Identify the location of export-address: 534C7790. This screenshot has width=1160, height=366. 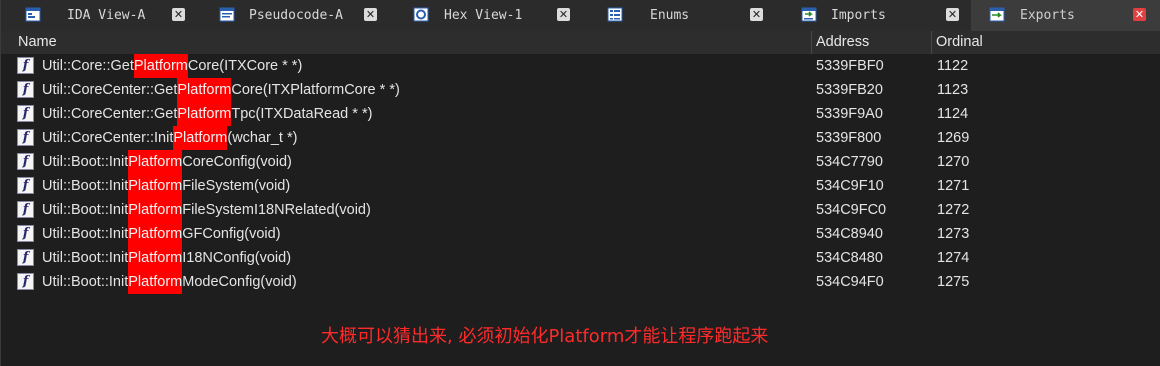
(849, 162).